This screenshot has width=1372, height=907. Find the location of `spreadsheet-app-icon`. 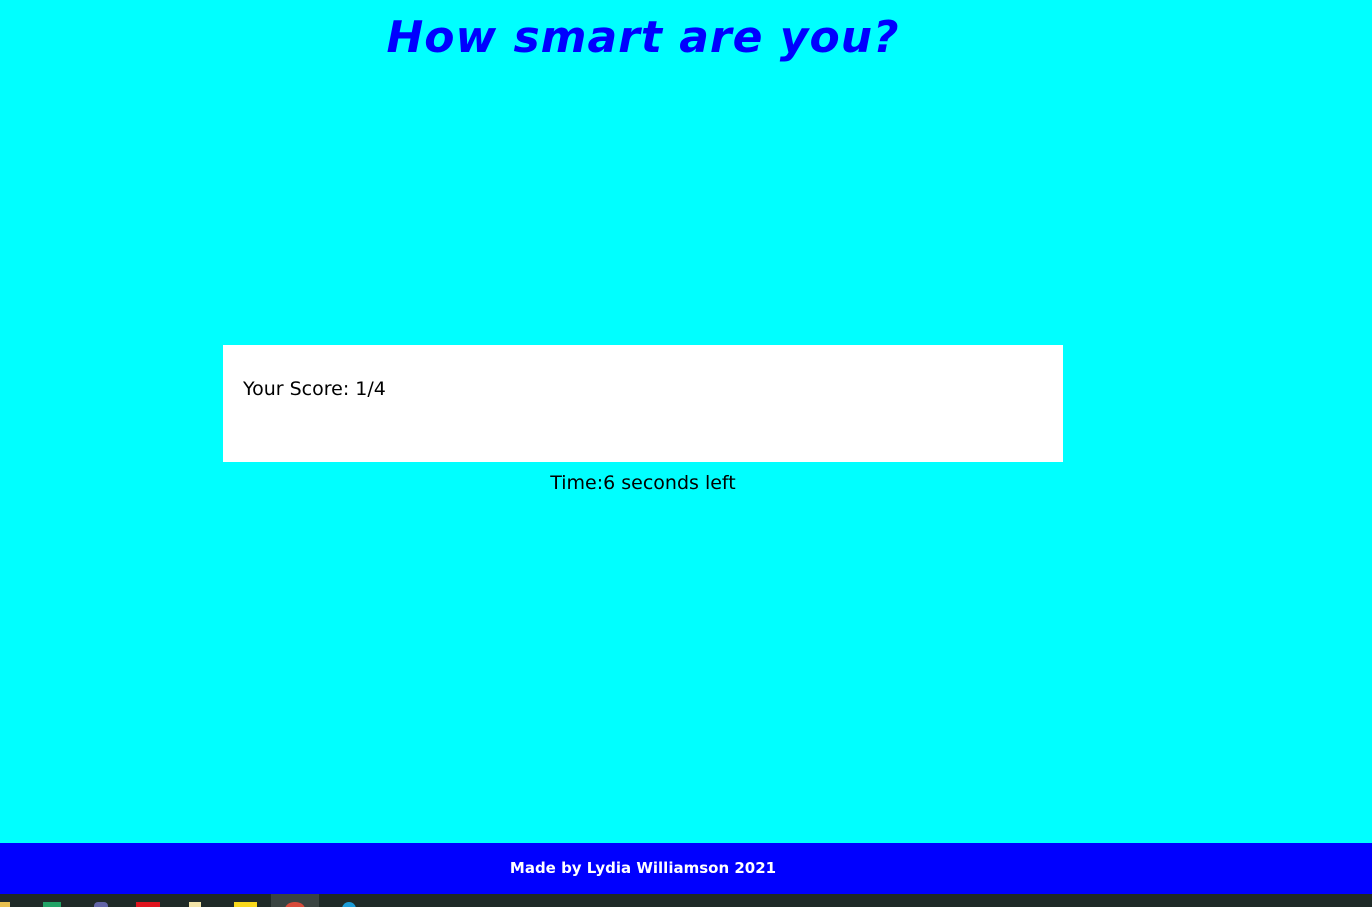

spreadsheet-app-icon is located at coordinates (52, 904).